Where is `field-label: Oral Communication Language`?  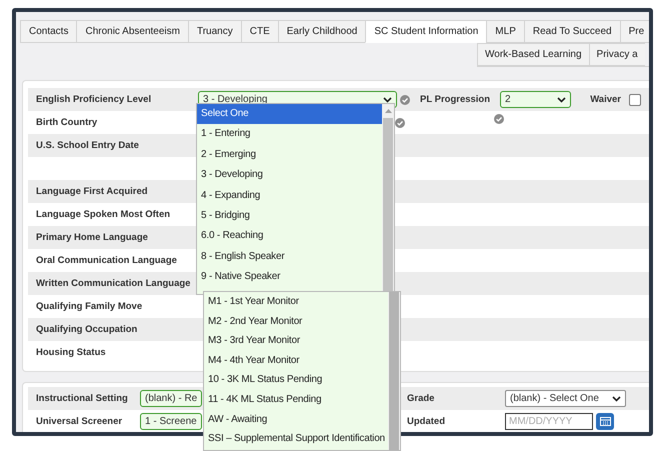 field-label: Oral Communication Language is located at coordinates (106, 260).